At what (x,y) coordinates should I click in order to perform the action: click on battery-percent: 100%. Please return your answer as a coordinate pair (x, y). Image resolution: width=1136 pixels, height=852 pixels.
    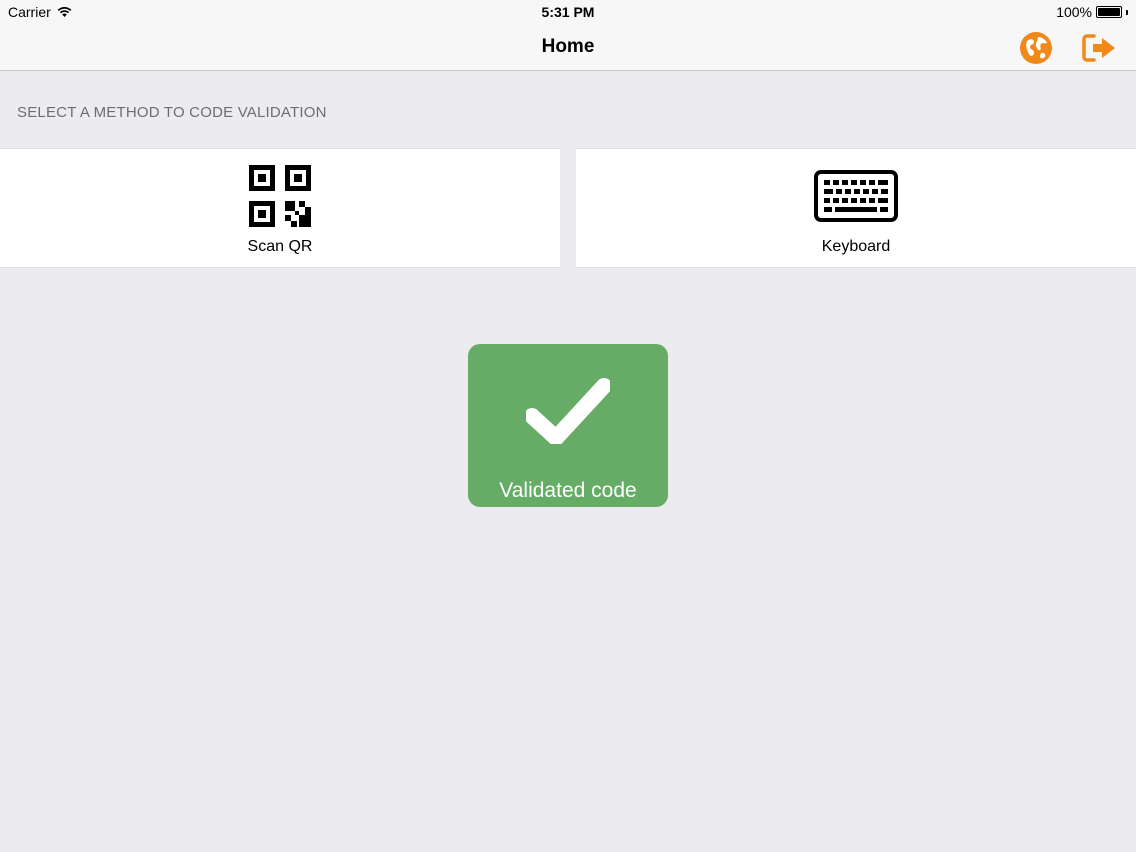
    Looking at the image, I should click on (1074, 12).